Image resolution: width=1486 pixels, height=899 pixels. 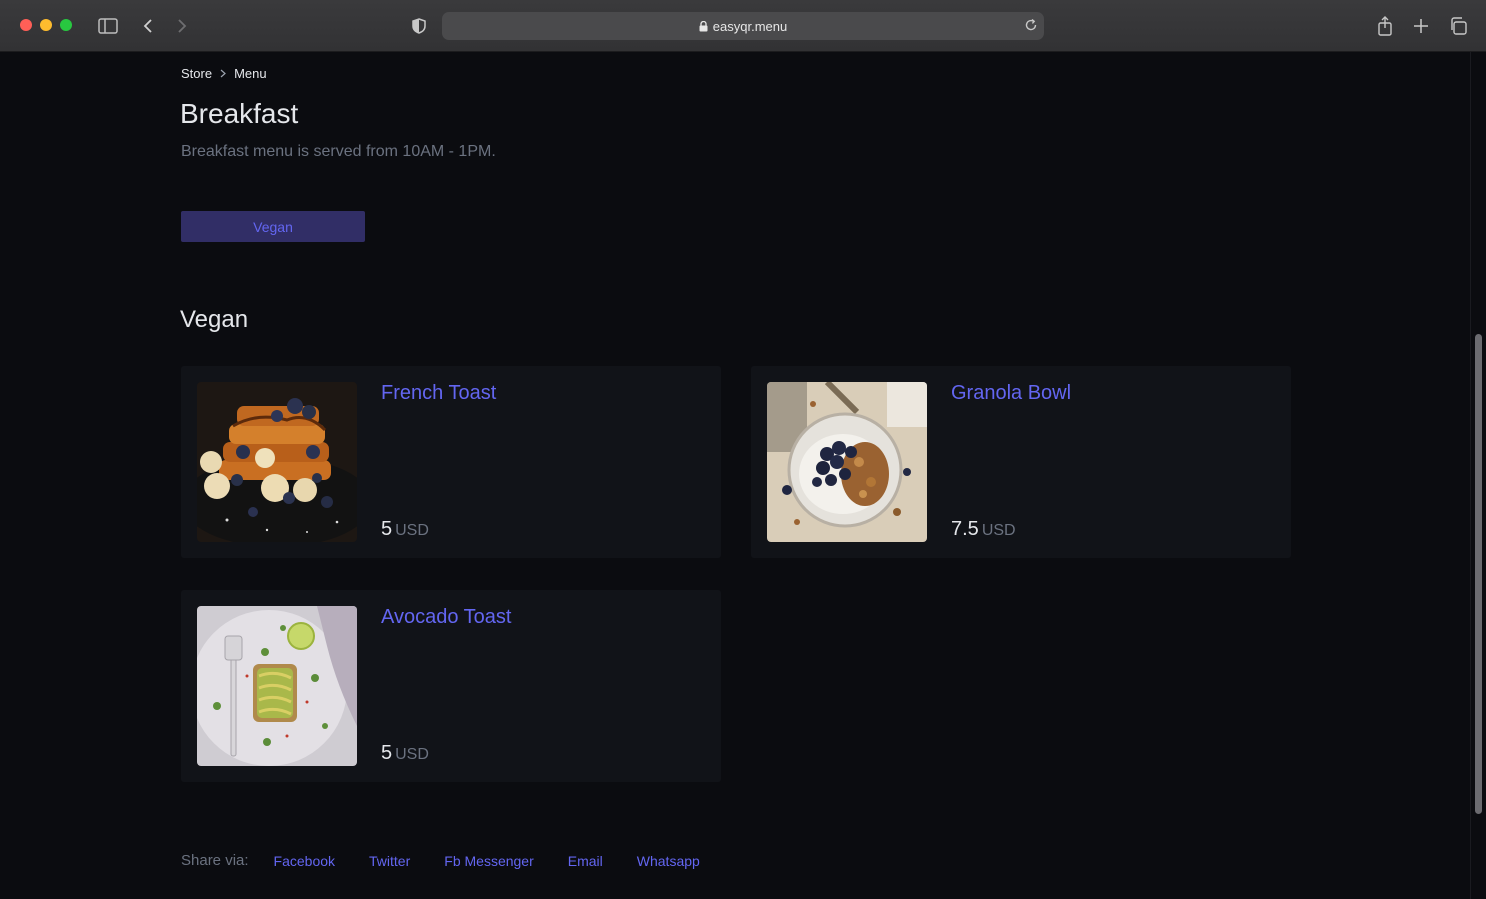 What do you see at coordinates (277, 686) in the screenshot?
I see `avocado-toast-photo` at bounding box center [277, 686].